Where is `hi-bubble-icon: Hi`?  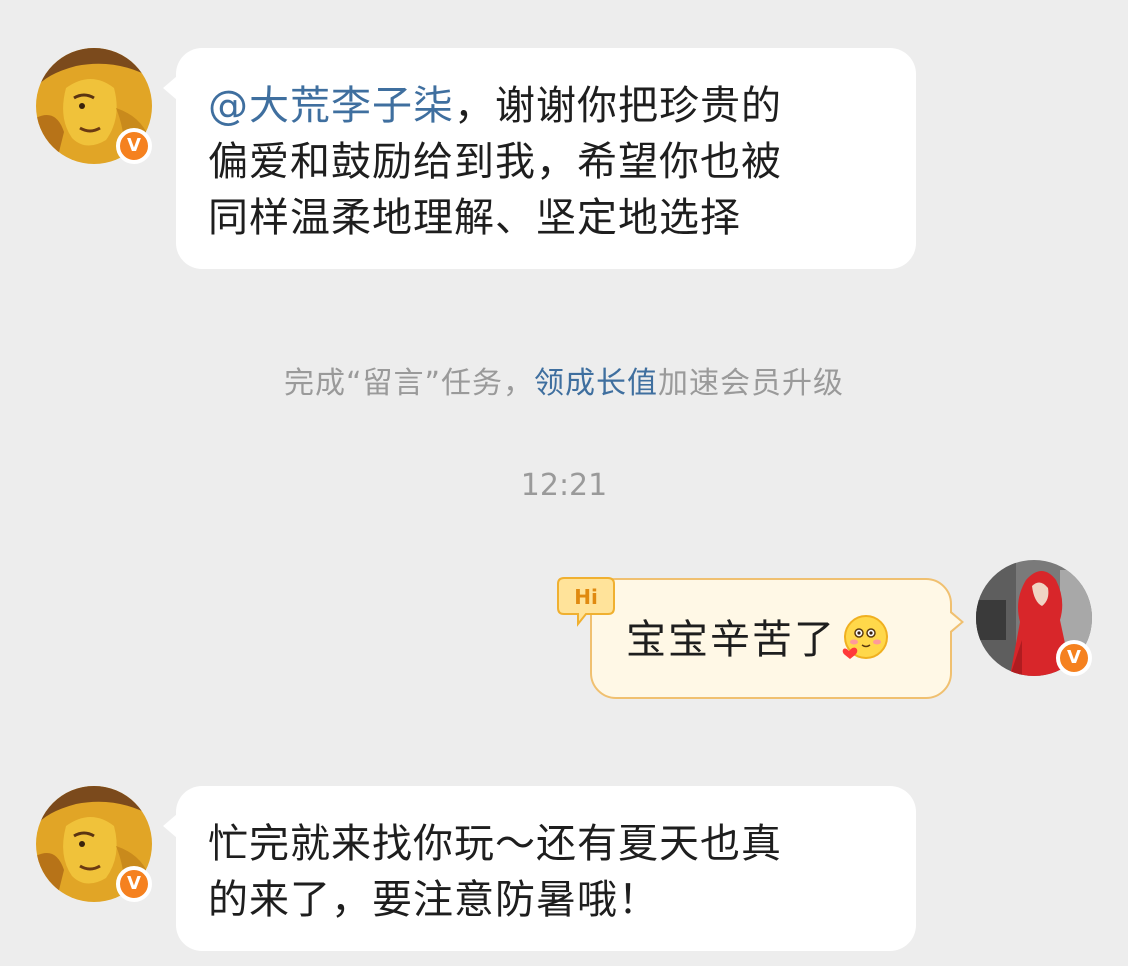
hi-bubble-icon: Hi is located at coordinates (586, 602).